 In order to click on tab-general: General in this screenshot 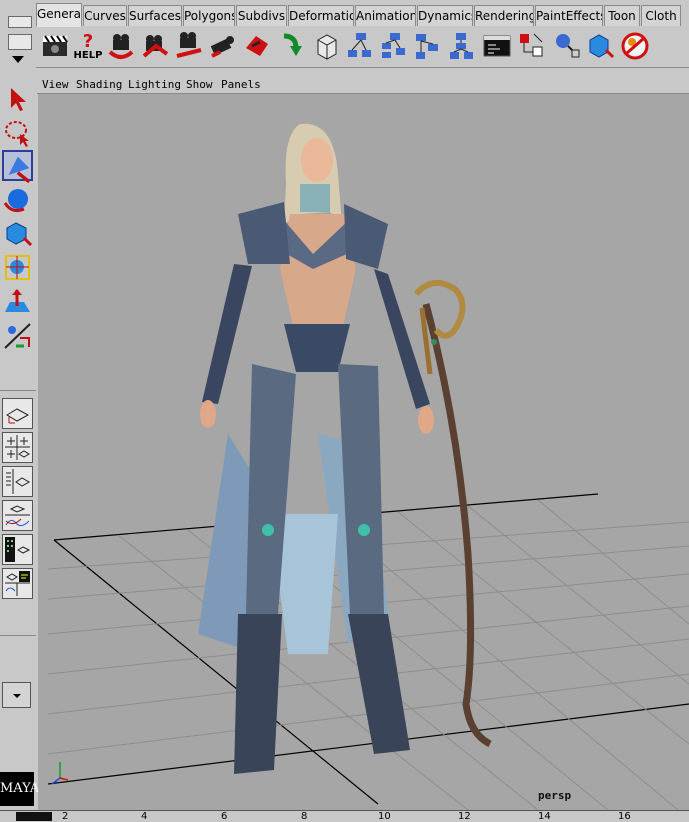, I will do `click(59, 15)`.